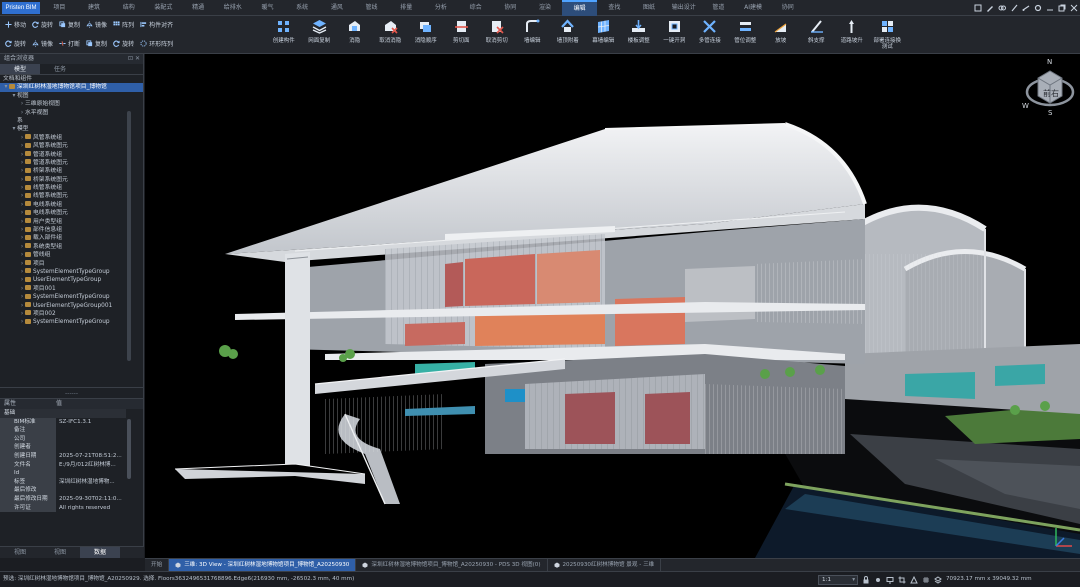 This screenshot has width=1080, height=587. I want to click on menu-tab: 结构, so click(128, 8).